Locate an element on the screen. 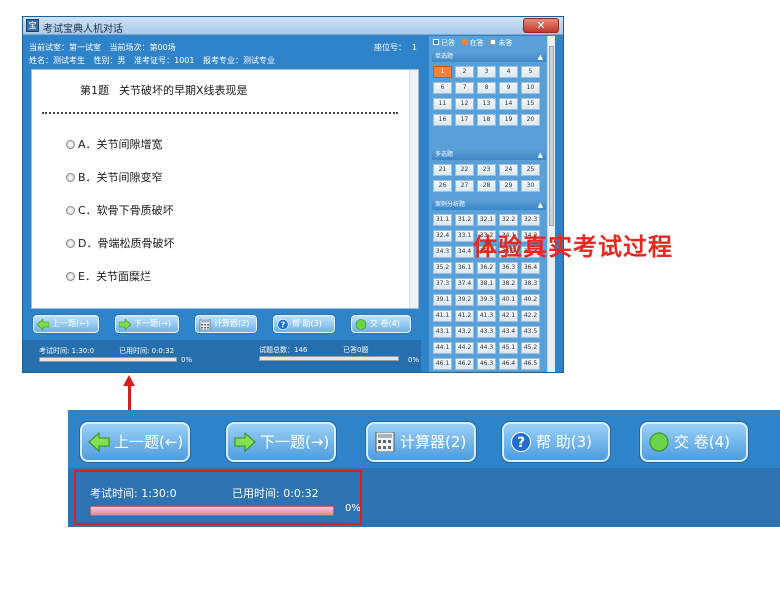 The image size is (780, 591). option-e: E．关节面糜烂 is located at coordinates (108, 276).